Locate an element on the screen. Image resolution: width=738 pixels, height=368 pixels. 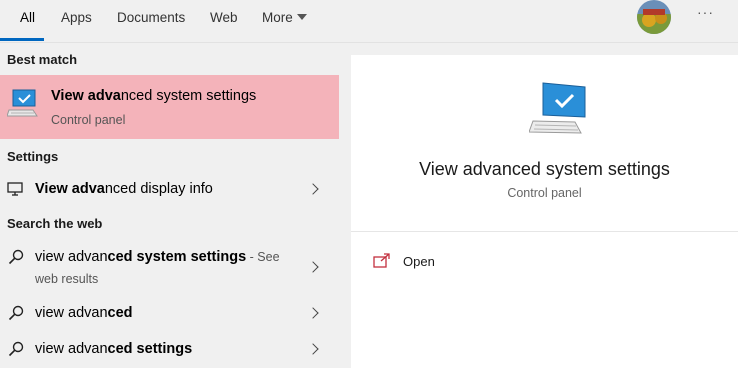
settings-result-label: View advanced display info is located at coordinates (124, 189).